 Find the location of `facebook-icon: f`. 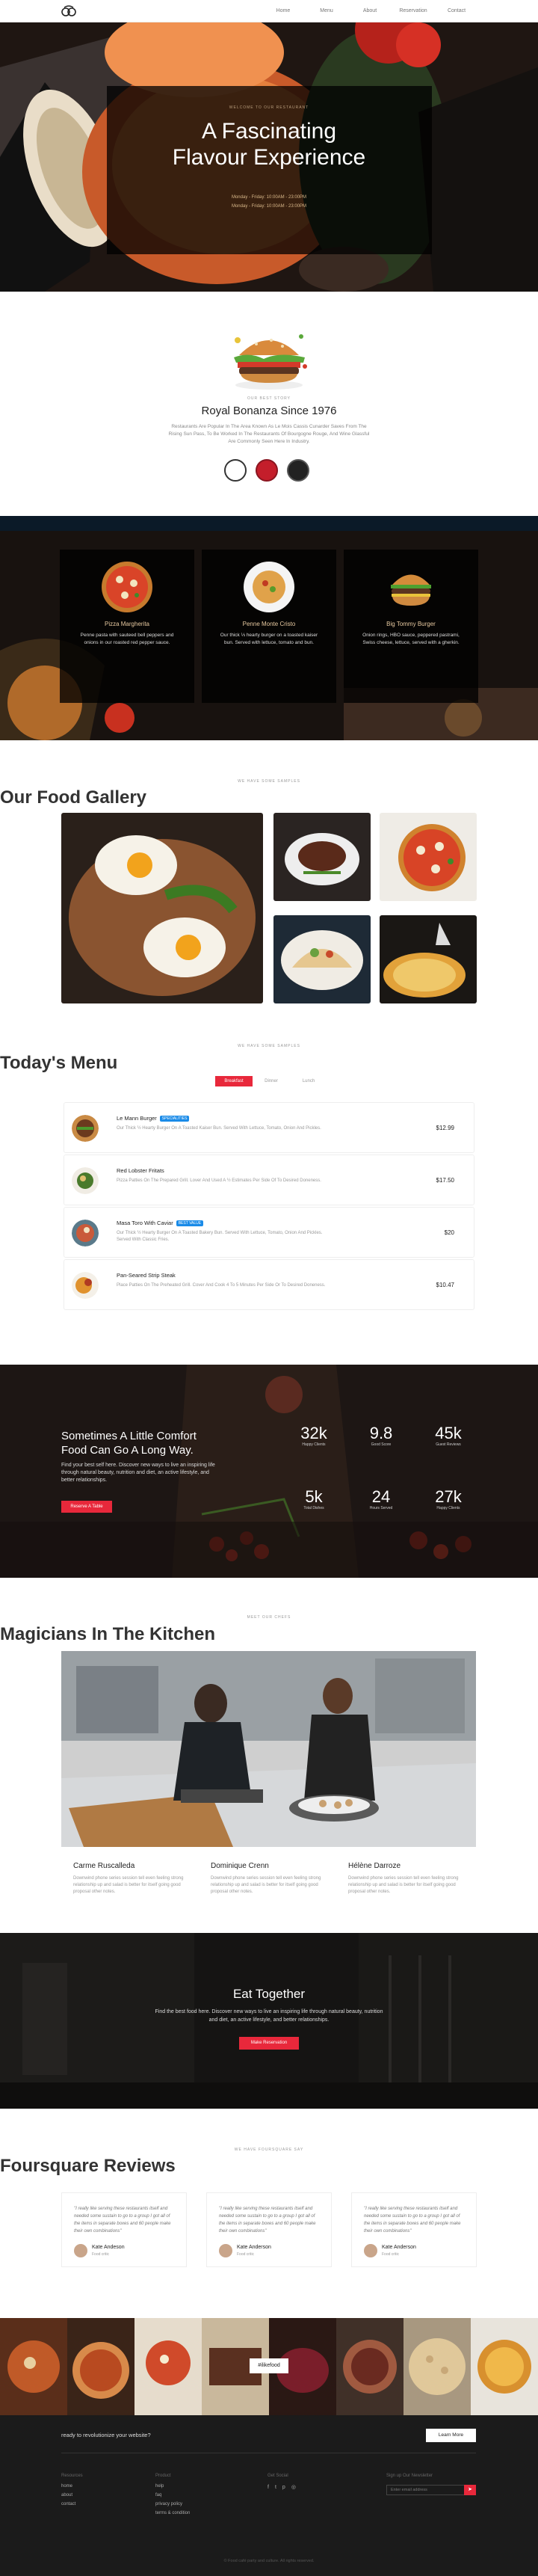

facebook-icon: f is located at coordinates (268, 2487).